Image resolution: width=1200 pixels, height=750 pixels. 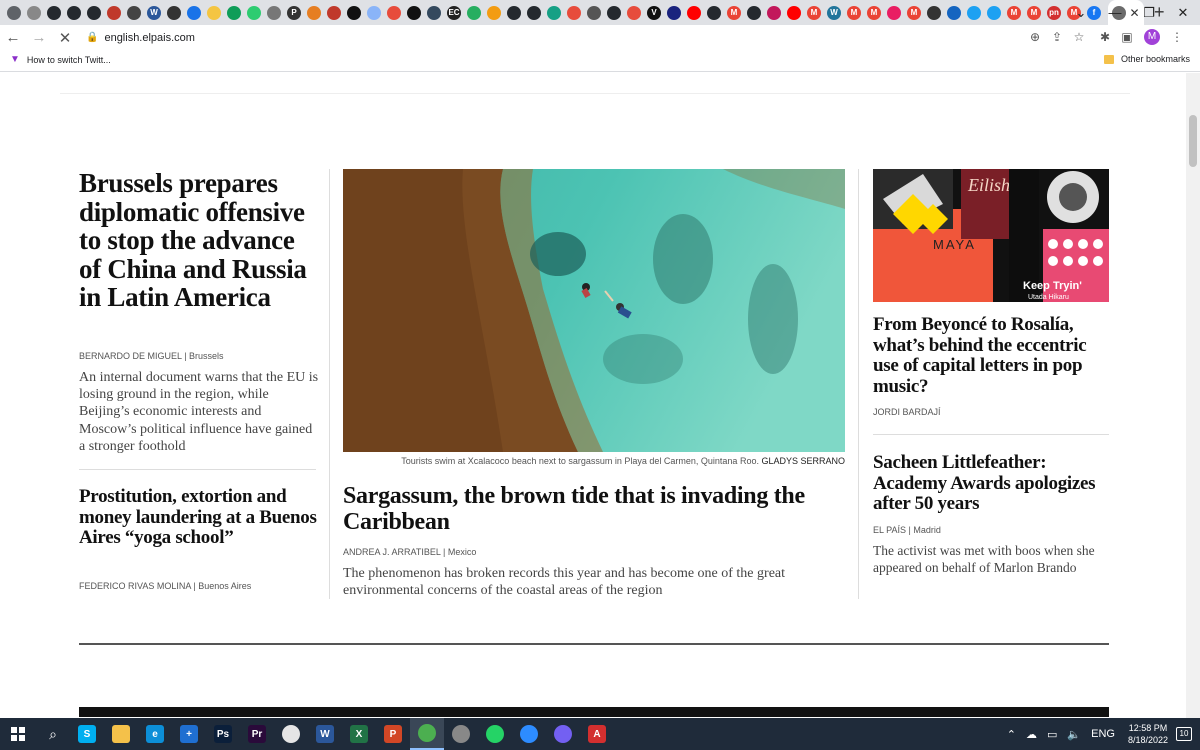 I want to click on url-text: english.elpais.com, so click(x=149, y=38).